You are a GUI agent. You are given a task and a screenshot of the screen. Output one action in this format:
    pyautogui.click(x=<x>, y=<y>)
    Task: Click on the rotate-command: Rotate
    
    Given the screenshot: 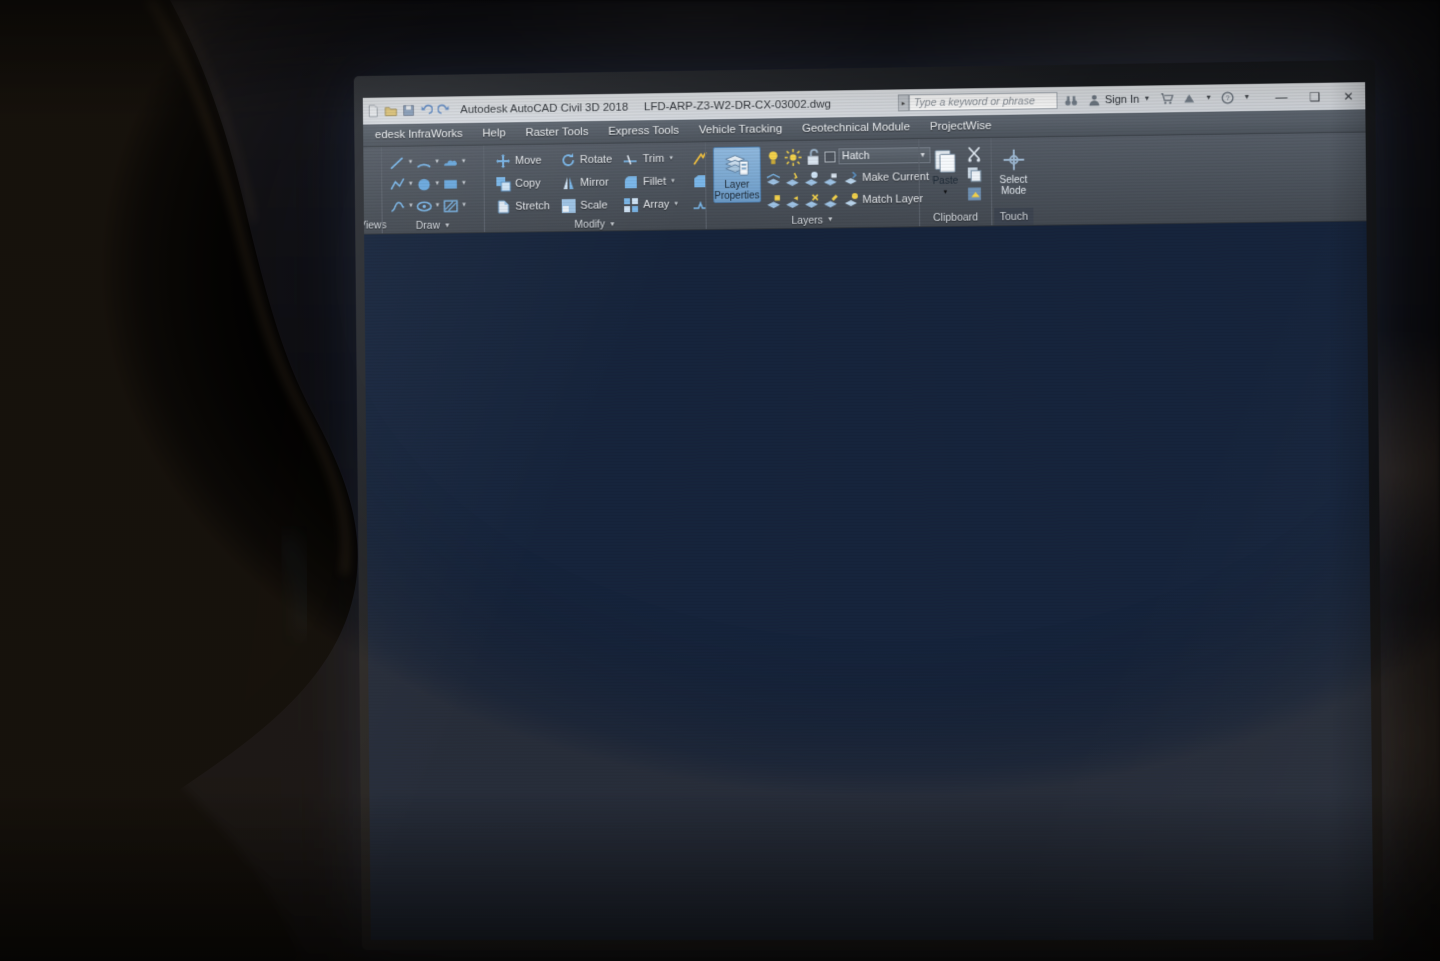 What is the action you would take?
    pyautogui.click(x=586, y=160)
    